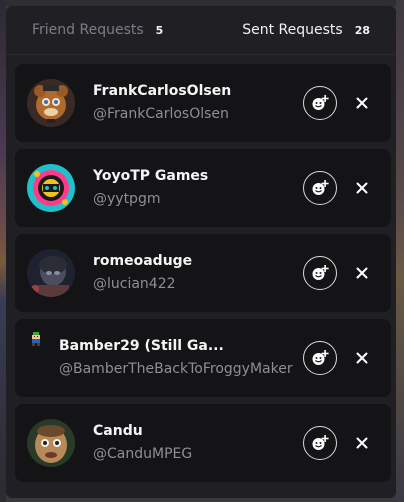 This screenshot has width=404, height=502. I want to click on tab-label: Friend Requests, so click(88, 30).